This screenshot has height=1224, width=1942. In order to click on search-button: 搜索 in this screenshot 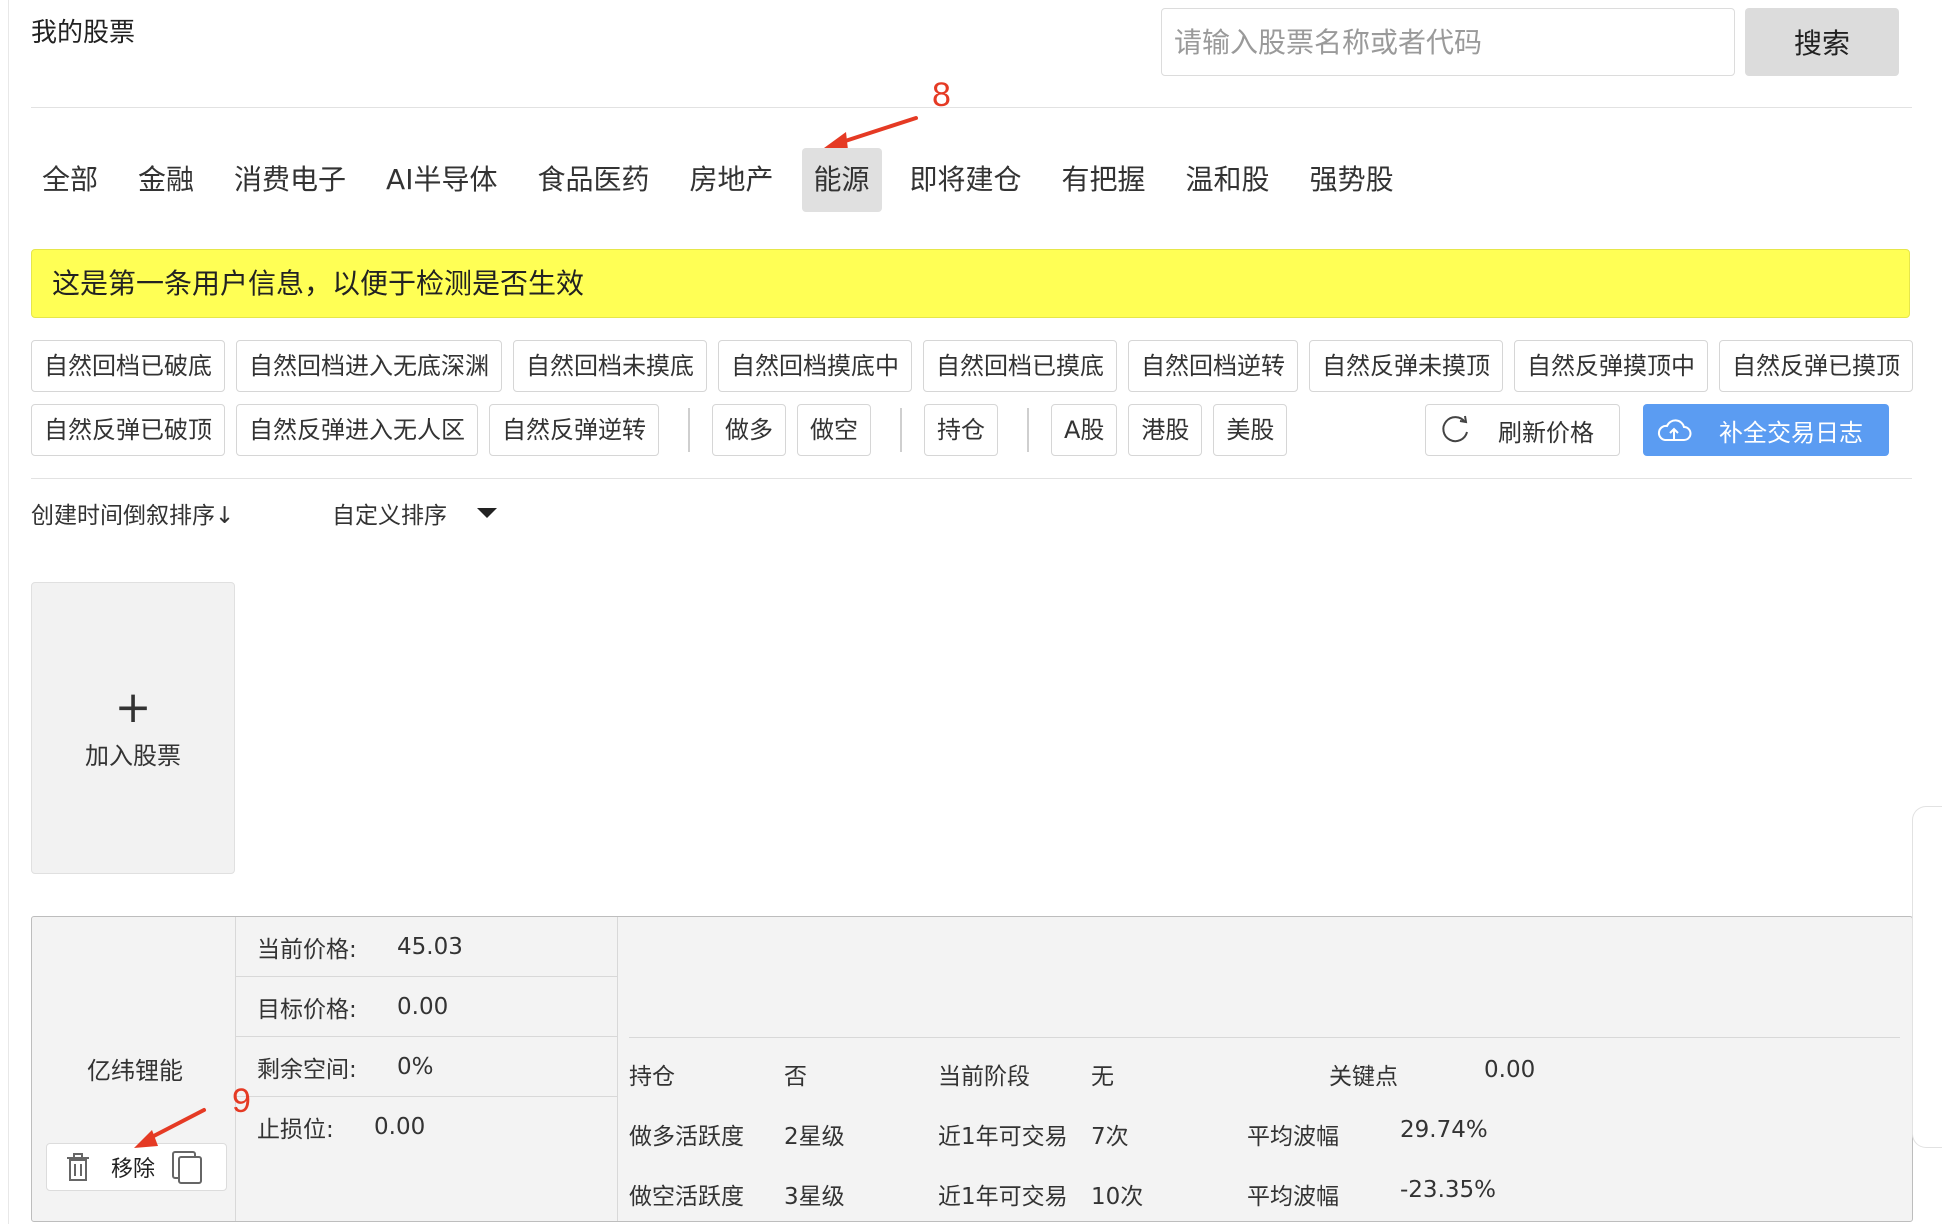, I will do `click(1822, 42)`.